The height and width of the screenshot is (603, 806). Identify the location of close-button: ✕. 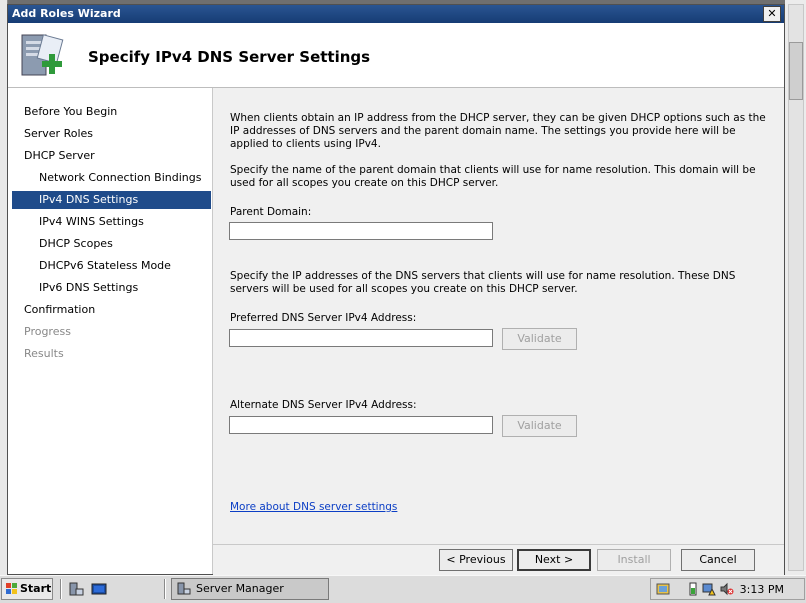
(772, 14).